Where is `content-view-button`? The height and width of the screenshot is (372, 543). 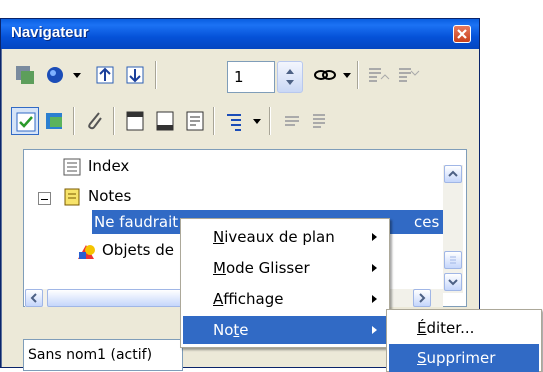
content-view-button is located at coordinates (55, 121).